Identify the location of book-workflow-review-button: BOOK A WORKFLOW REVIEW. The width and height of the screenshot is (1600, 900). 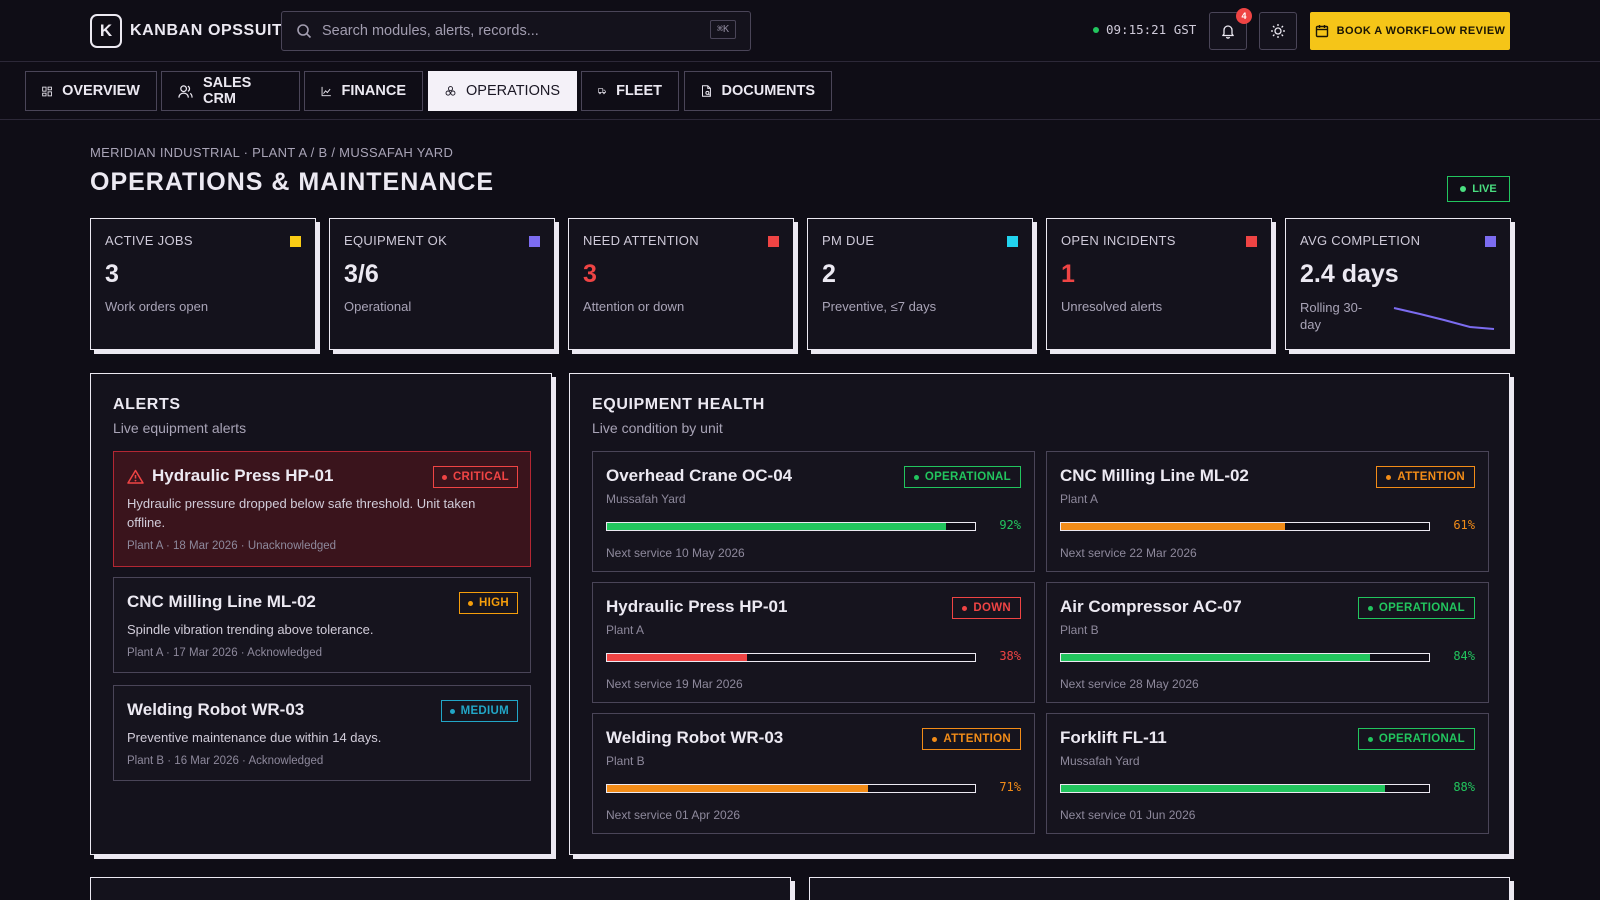
(1410, 31).